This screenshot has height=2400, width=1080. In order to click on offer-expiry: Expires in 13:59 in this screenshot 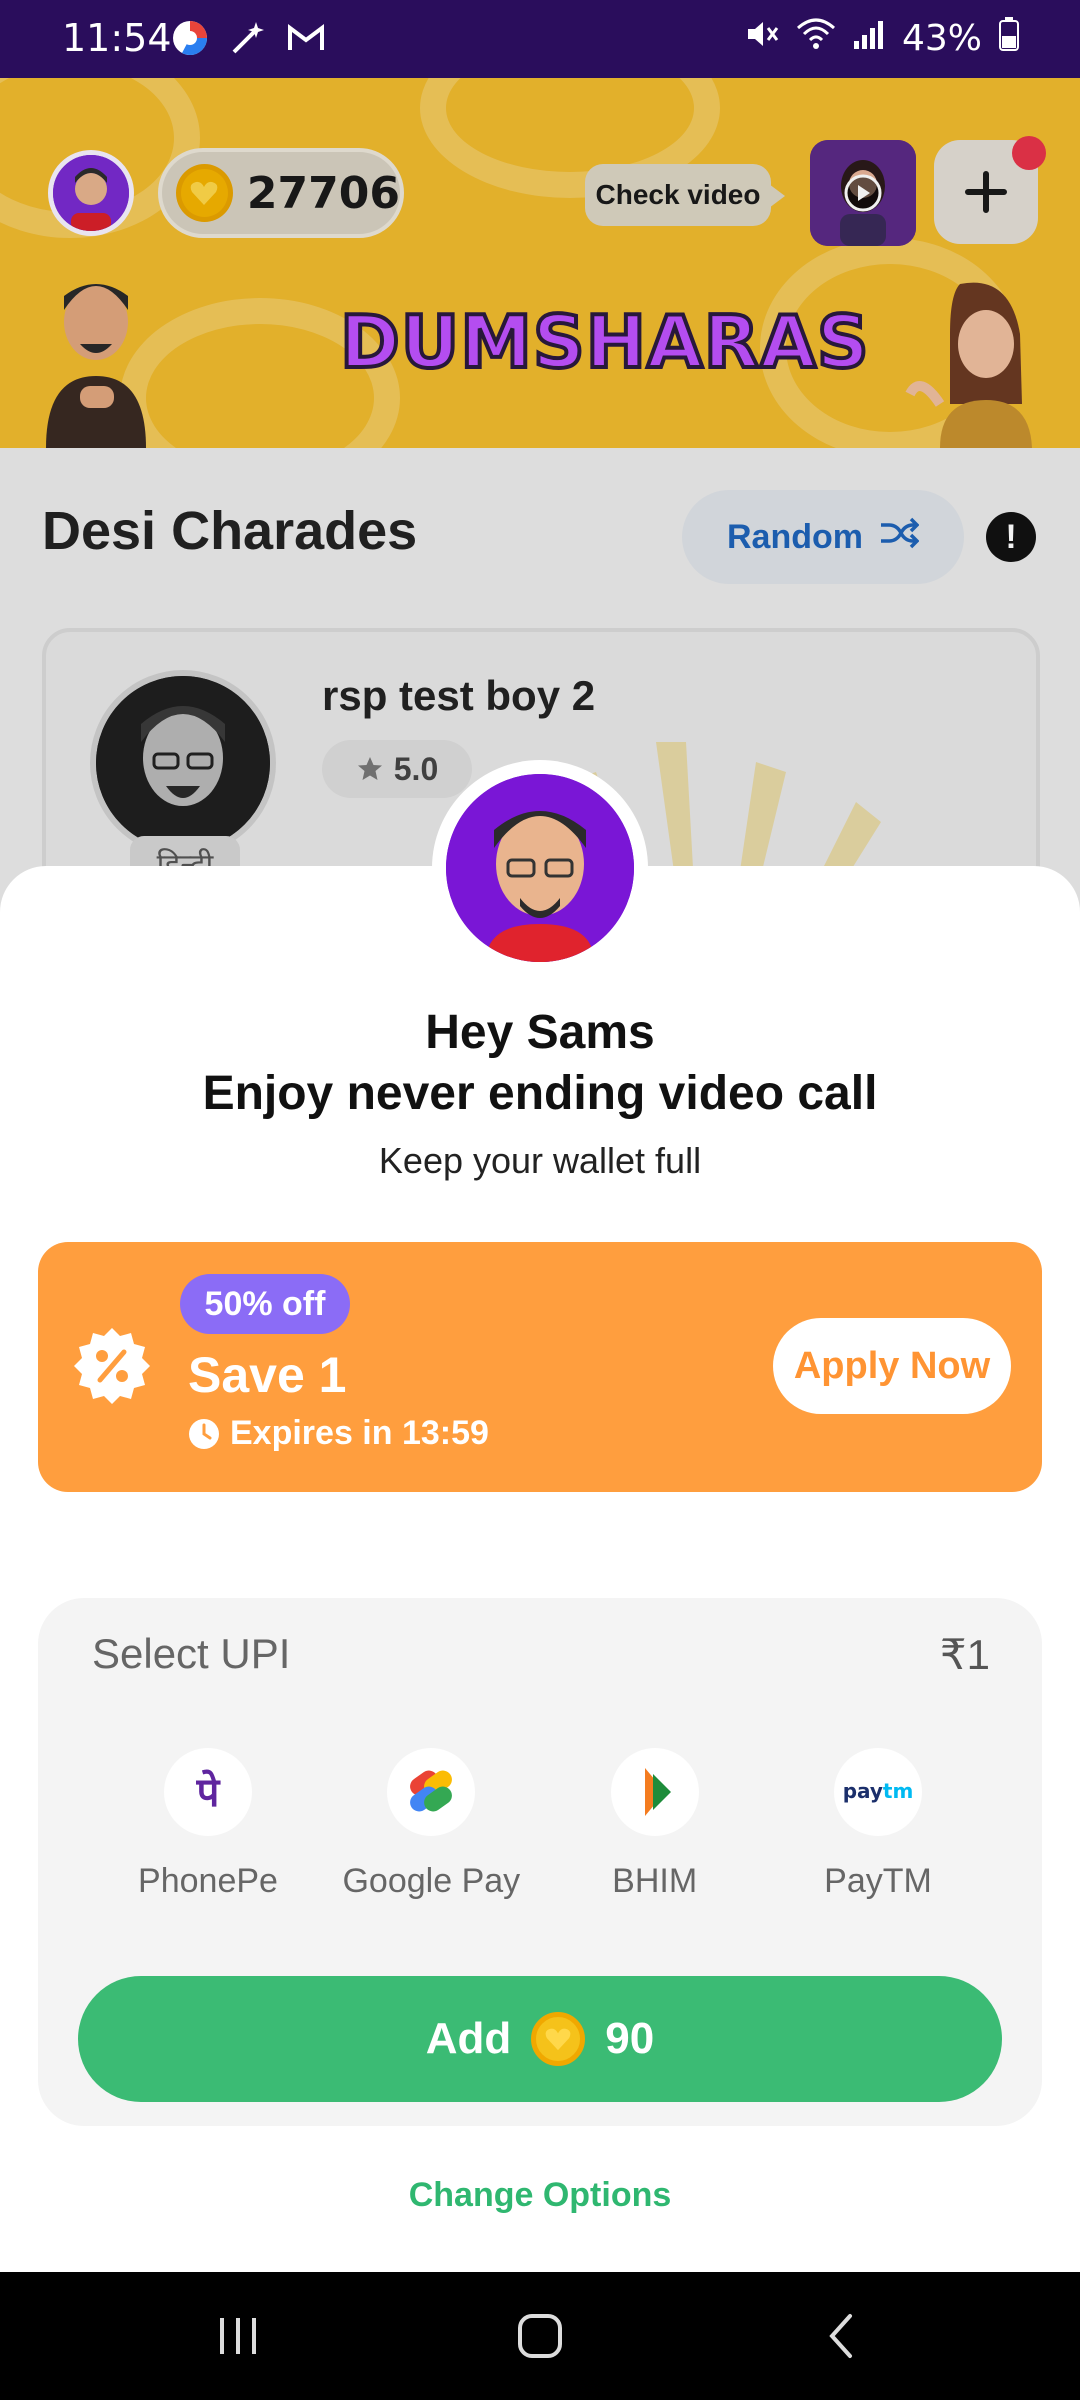, I will do `click(338, 1433)`.